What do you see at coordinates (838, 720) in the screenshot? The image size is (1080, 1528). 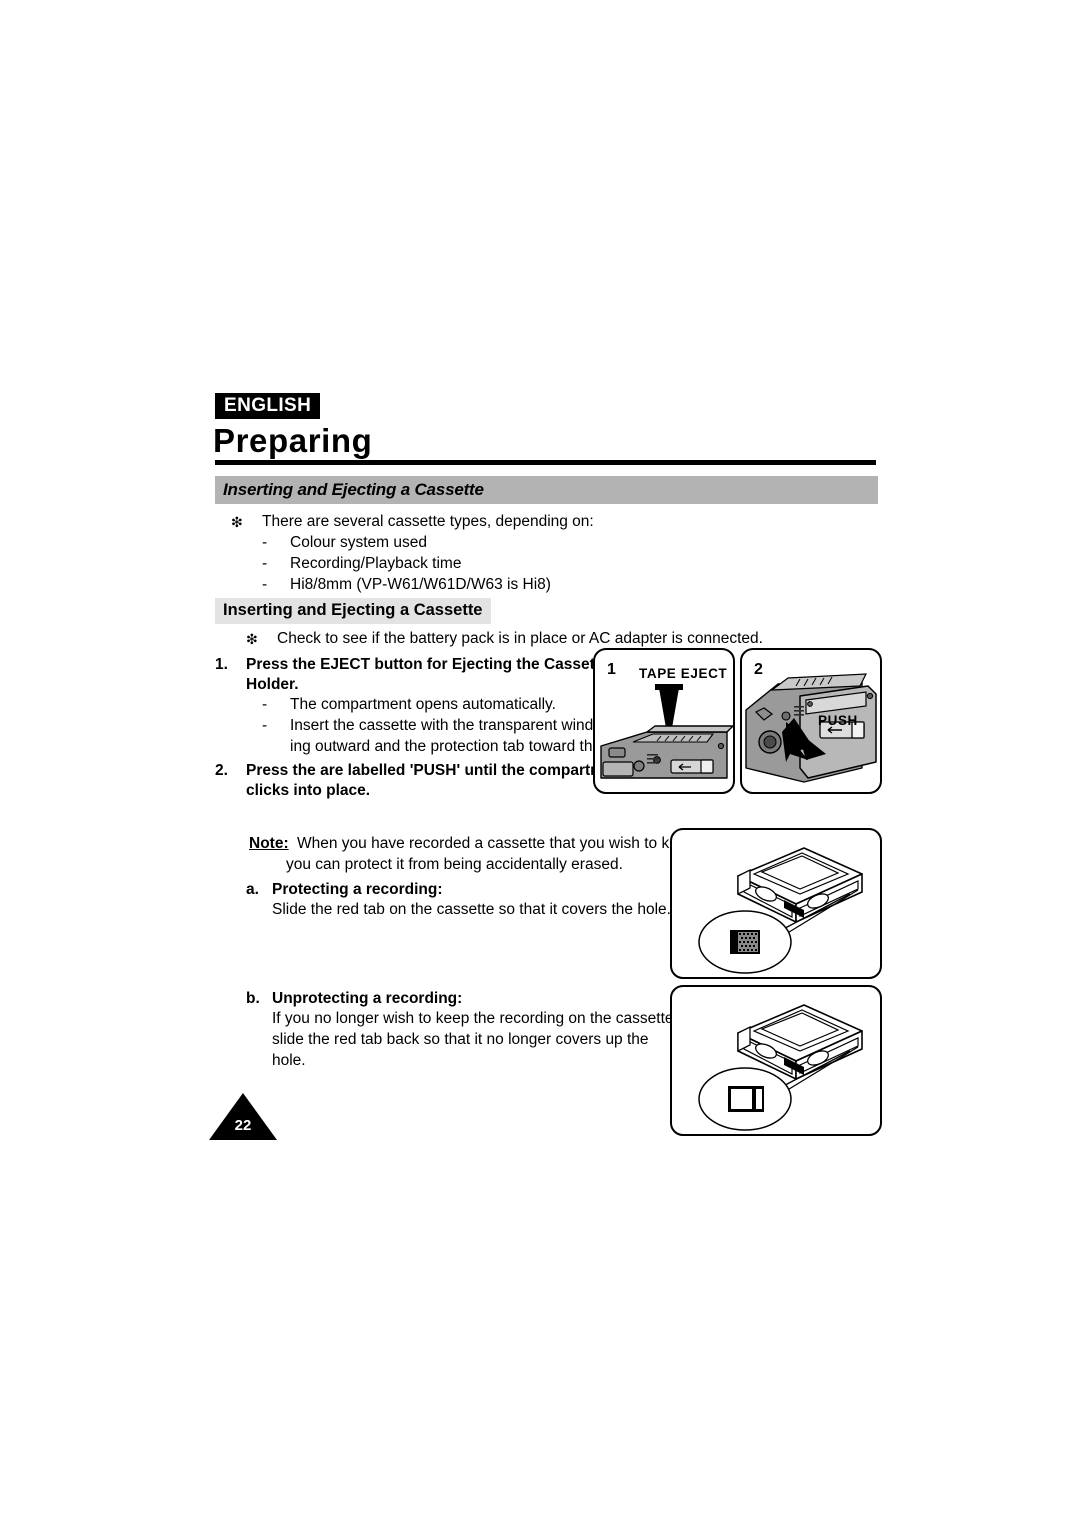 I see `panel-2-caption: PUSH` at bounding box center [838, 720].